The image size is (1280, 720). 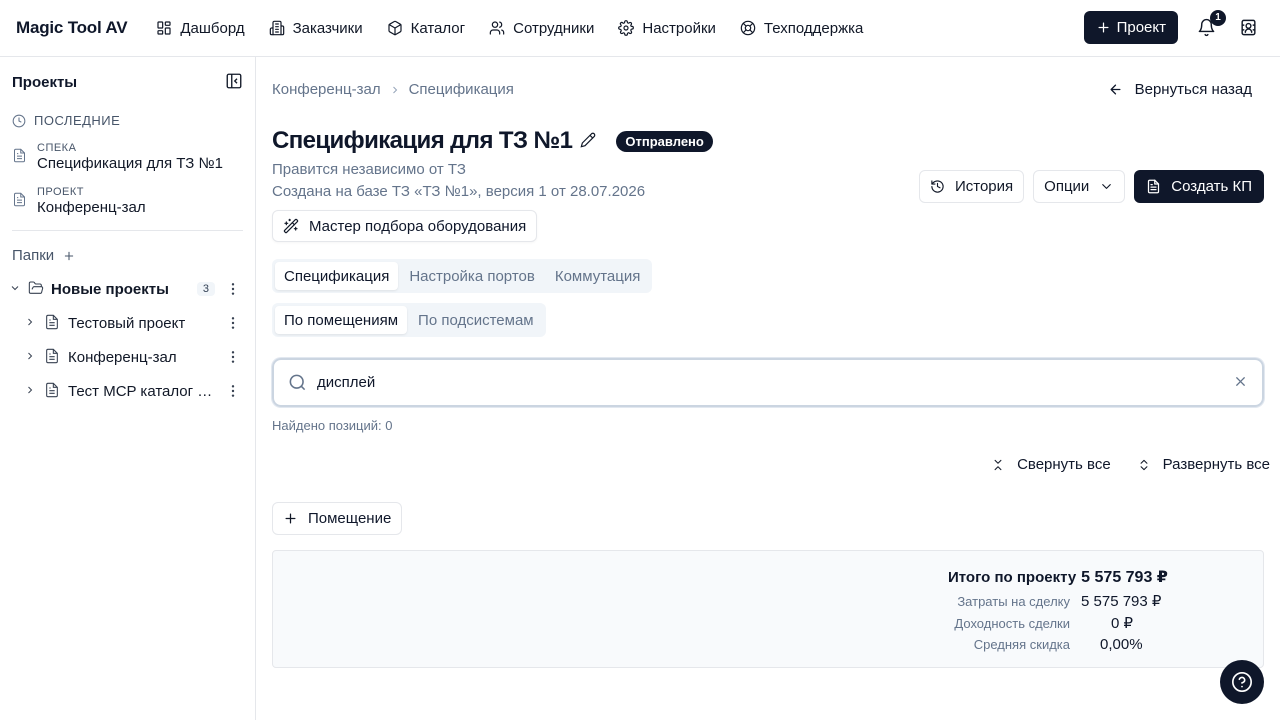 What do you see at coordinates (1013, 601) in the screenshot?
I see `cost-label: Затраты на сделку` at bounding box center [1013, 601].